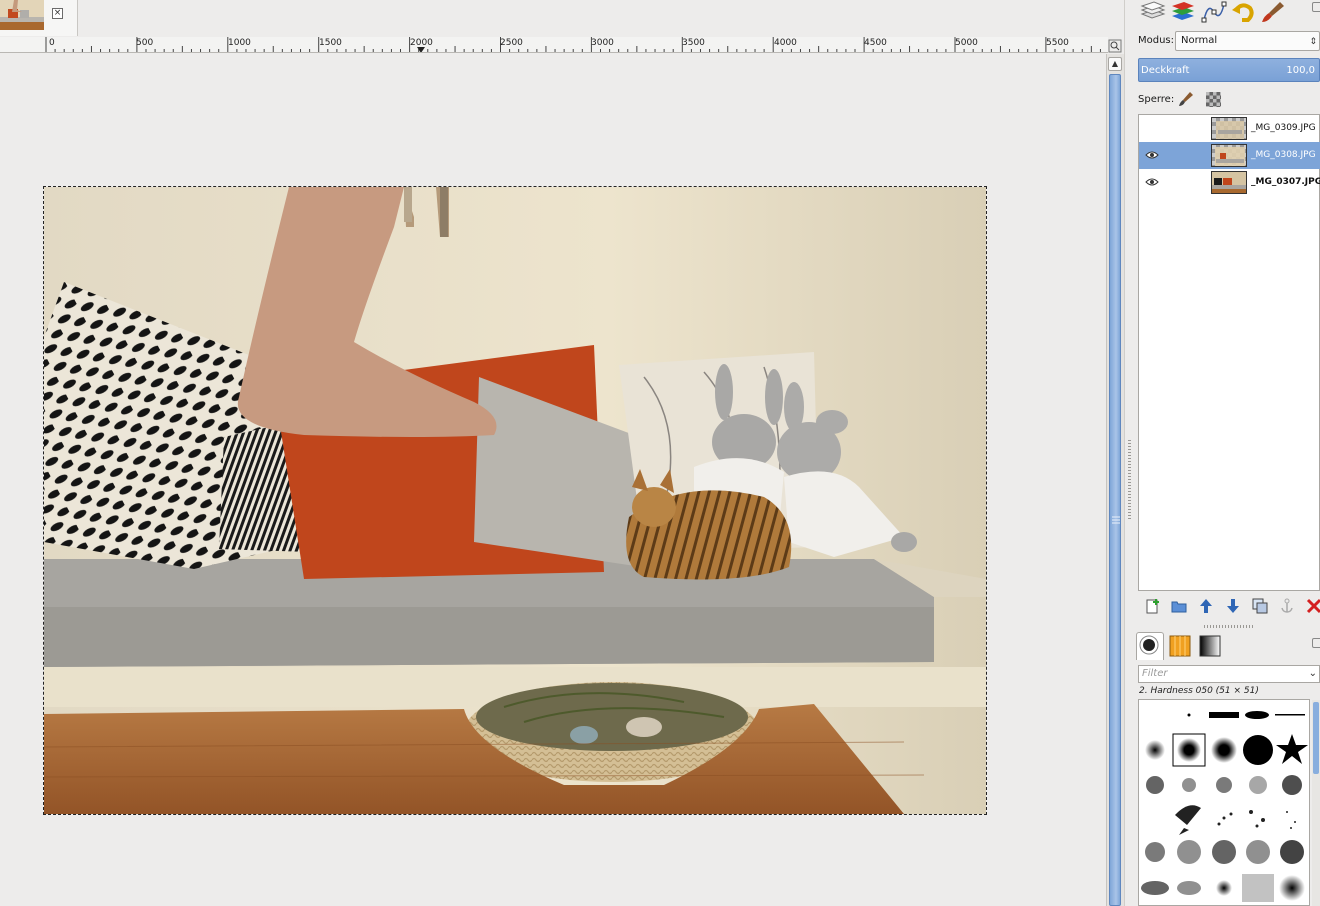 This screenshot has width=1320, height=906. I want to click on ruler-label: 4000, so click(785, 43).